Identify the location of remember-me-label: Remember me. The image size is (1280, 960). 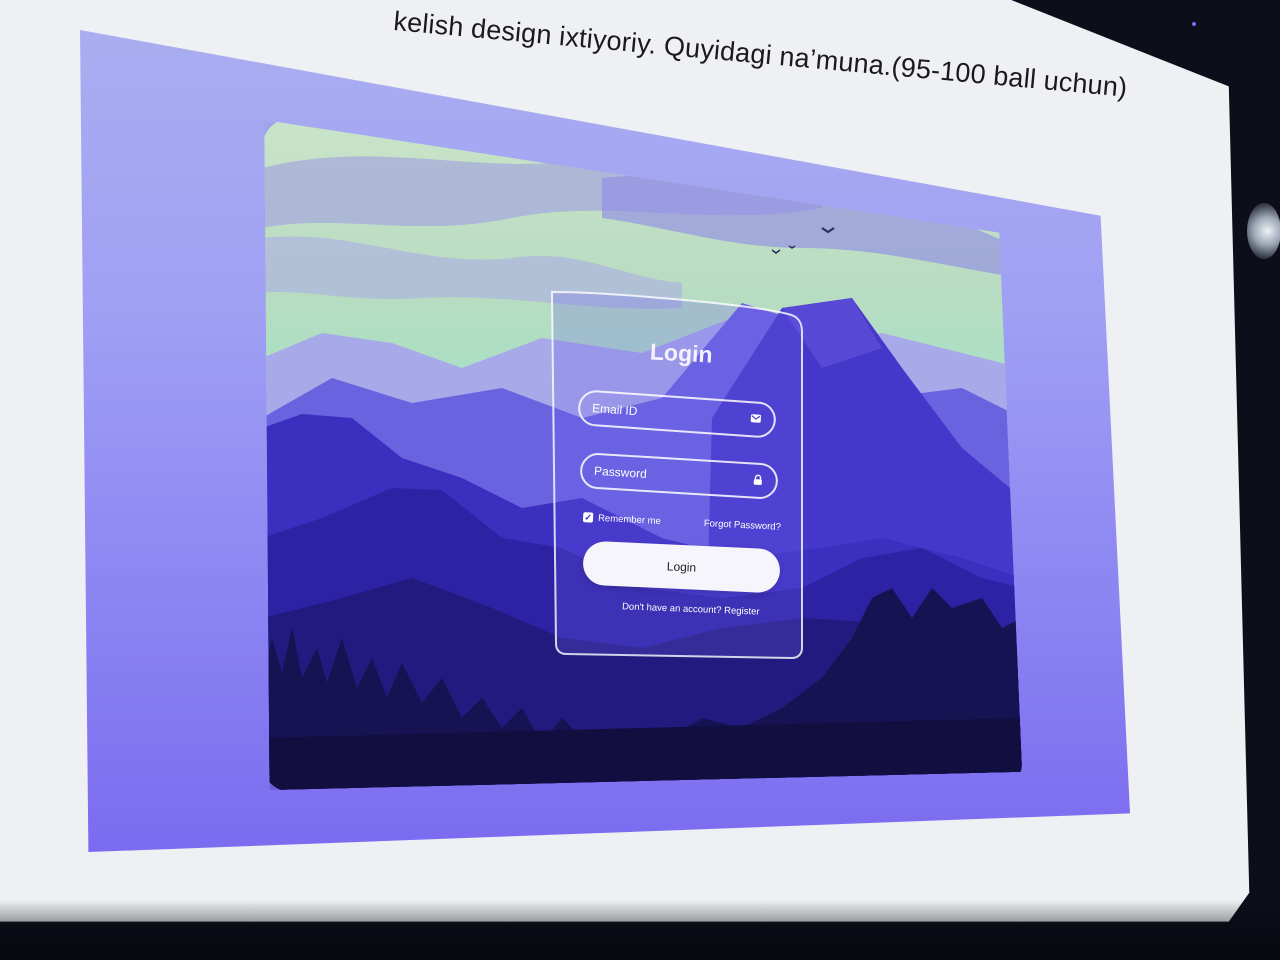
(629, 519).